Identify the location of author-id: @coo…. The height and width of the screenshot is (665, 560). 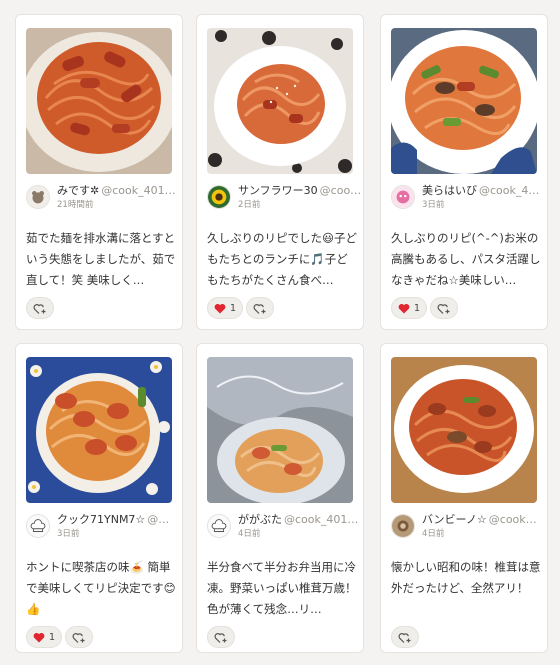
(340, 190).